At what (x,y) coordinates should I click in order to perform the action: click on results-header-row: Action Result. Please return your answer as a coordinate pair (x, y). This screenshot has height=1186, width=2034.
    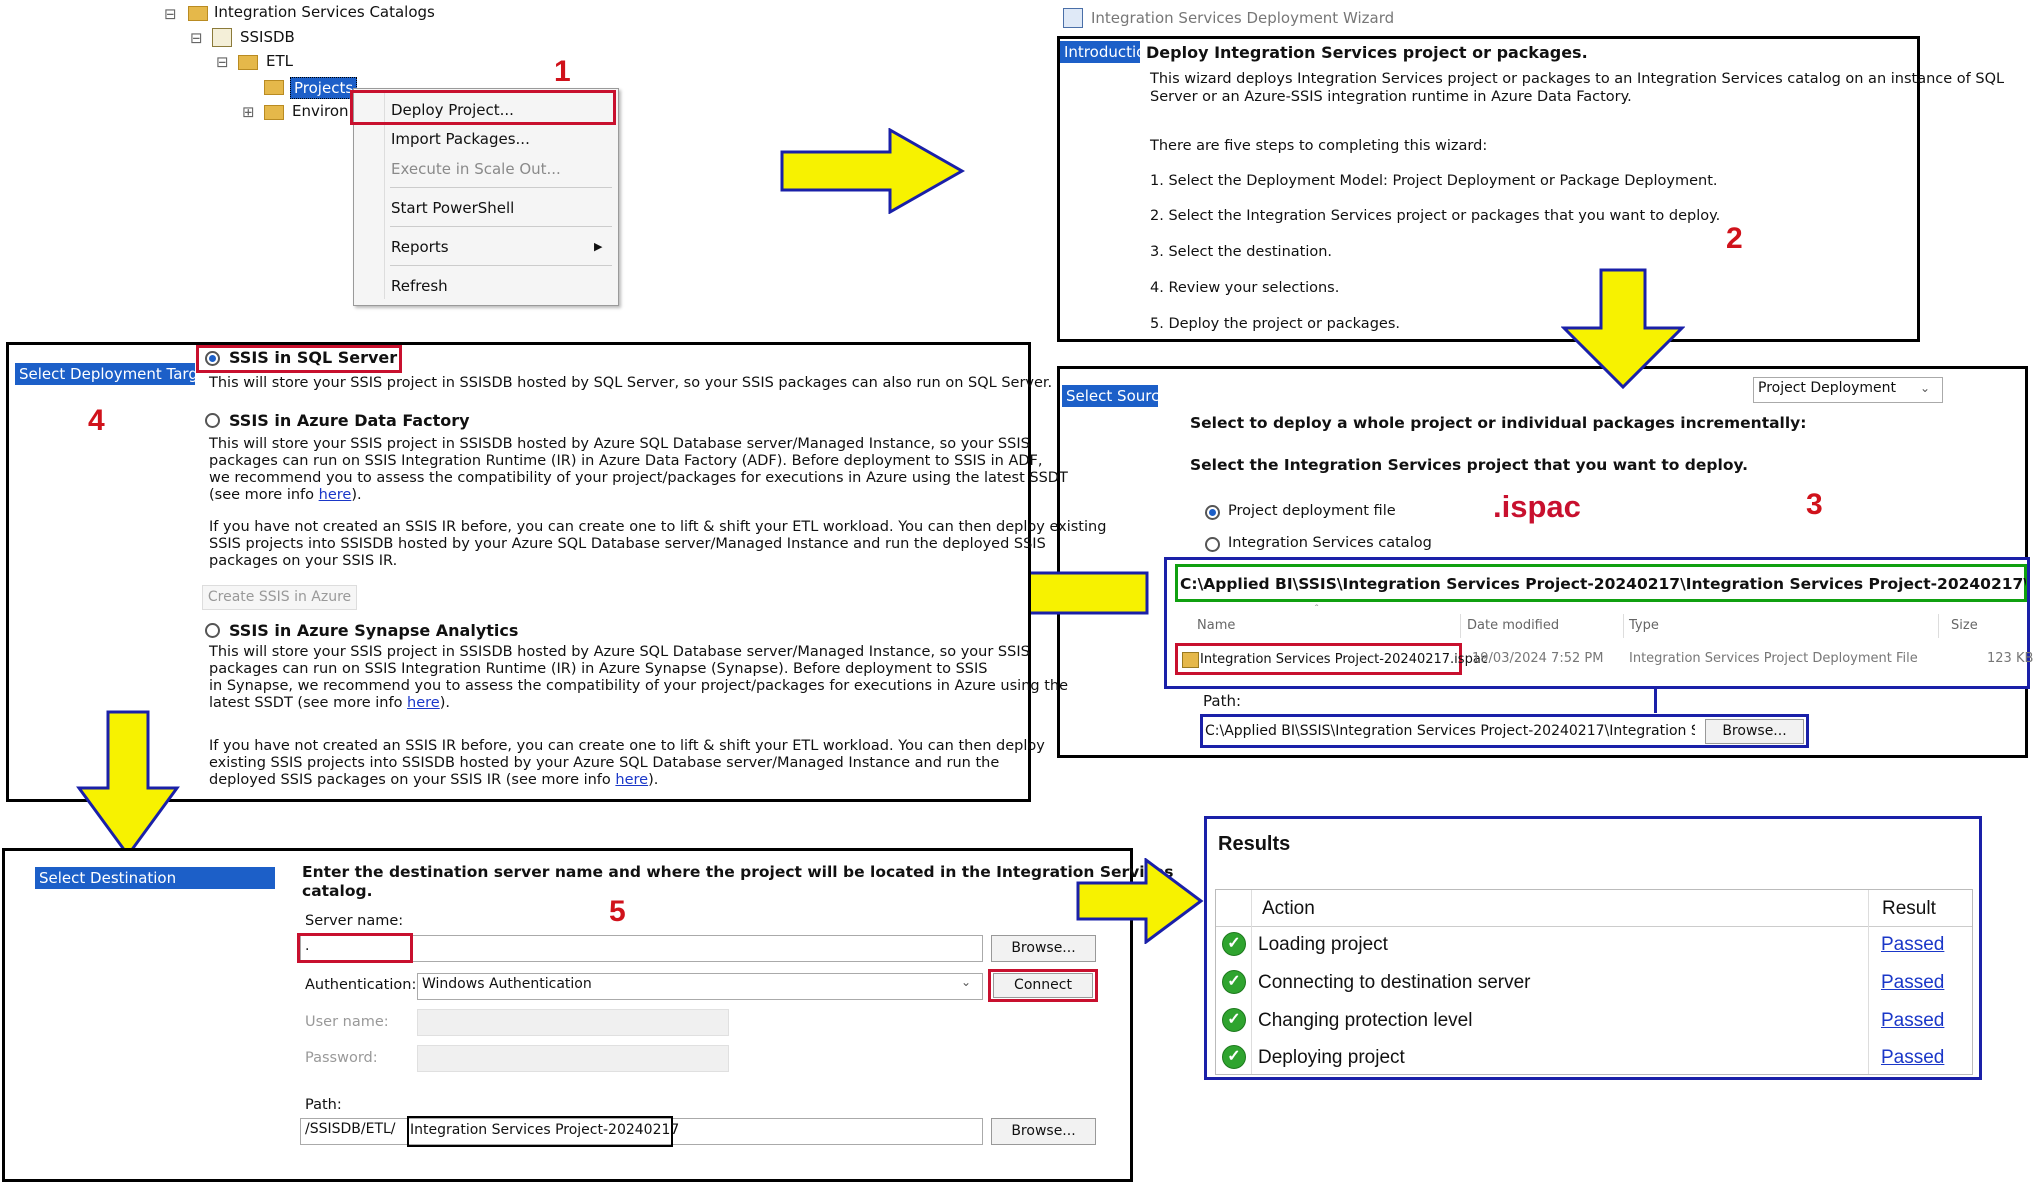
    Looking at the image, I should click on (1594, 982).